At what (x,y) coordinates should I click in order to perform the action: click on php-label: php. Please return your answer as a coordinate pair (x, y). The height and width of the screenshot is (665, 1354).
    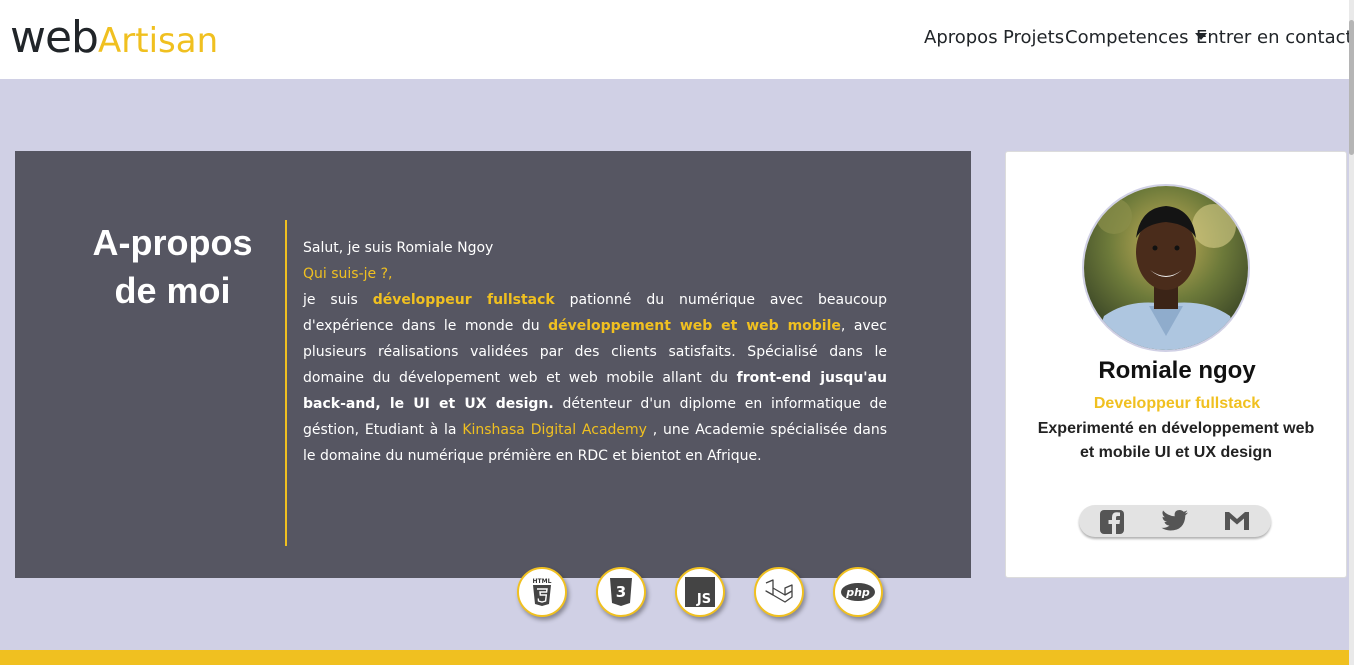
    Looking at the image, I should click on (857, 592).